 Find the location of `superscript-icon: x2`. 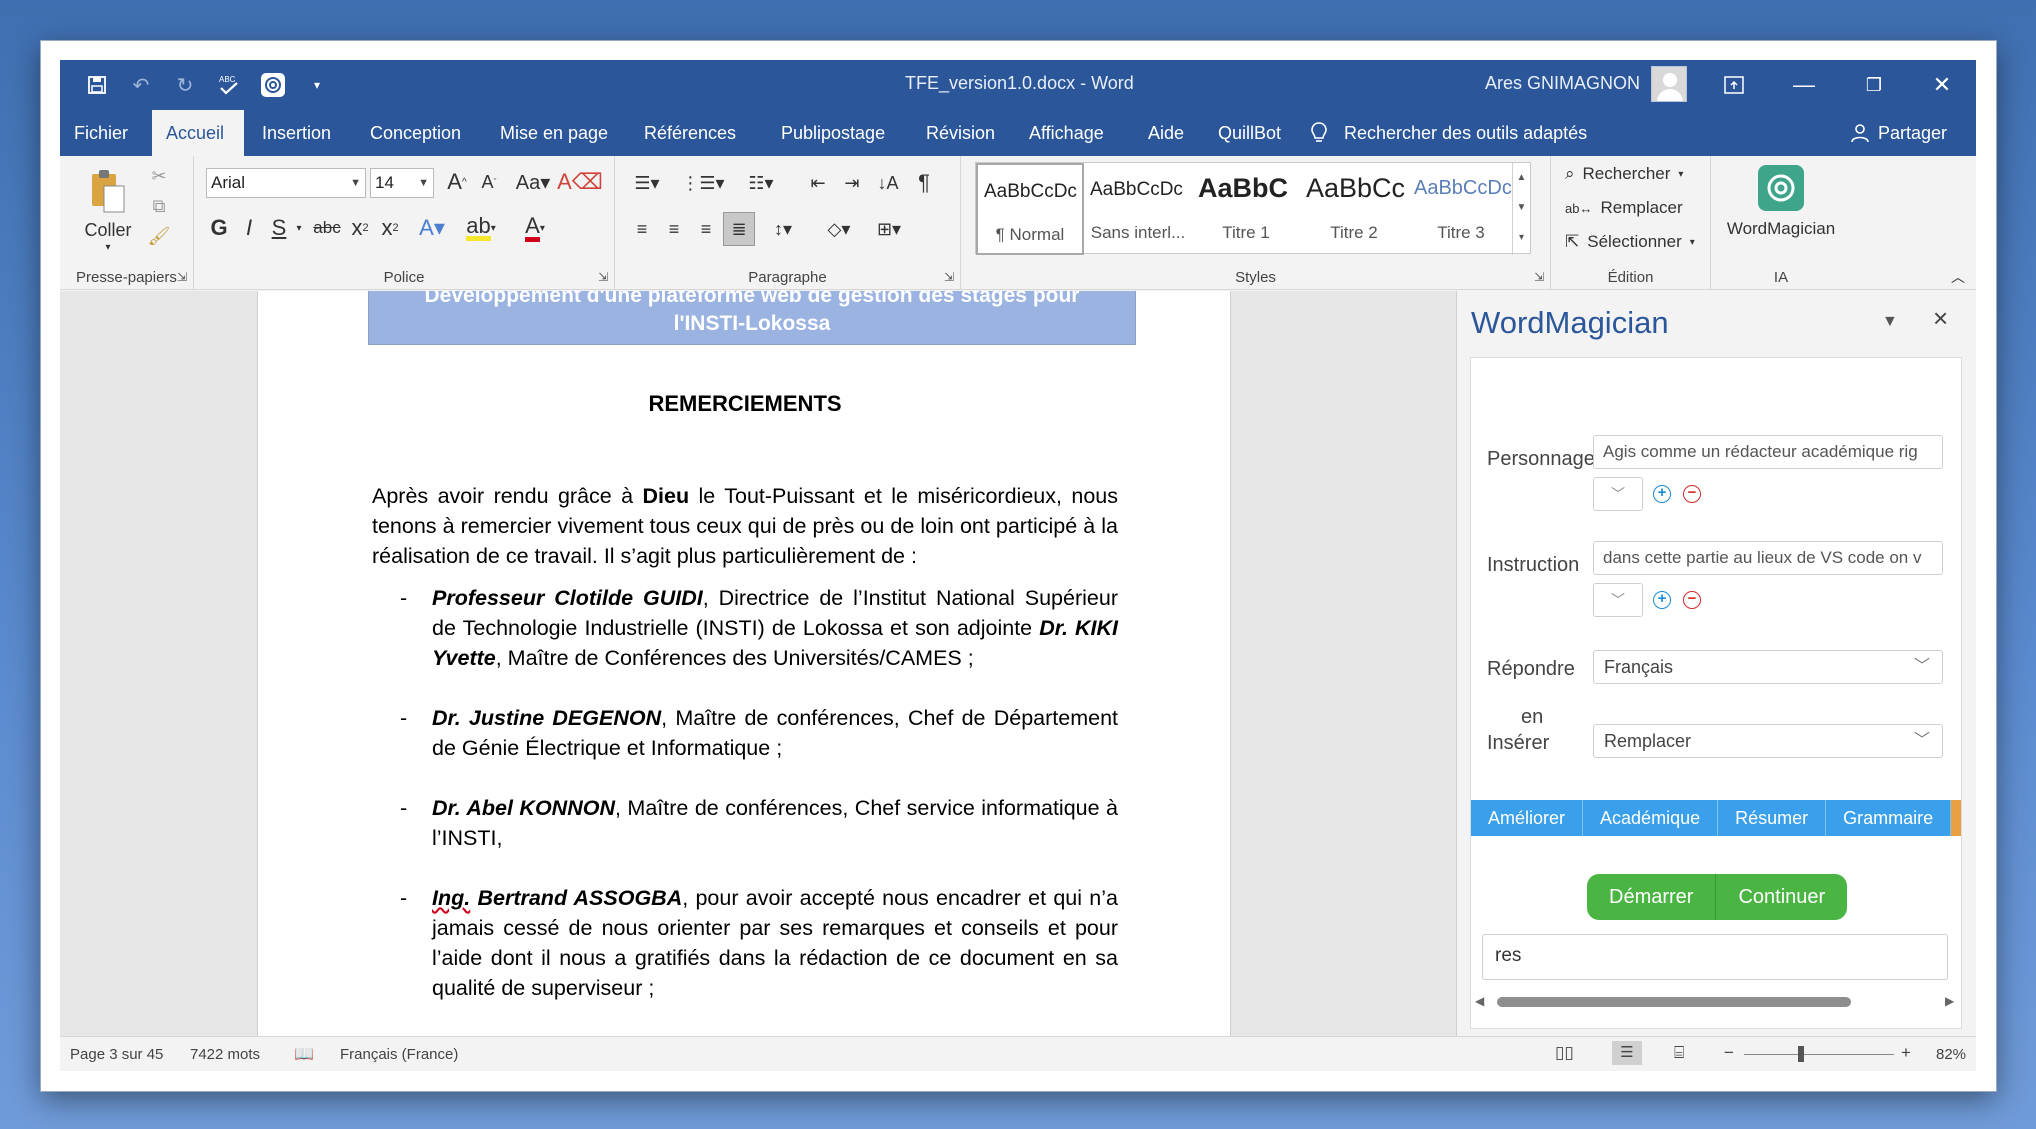

superscript-icon: x2 is located at coordinates (390, 228).